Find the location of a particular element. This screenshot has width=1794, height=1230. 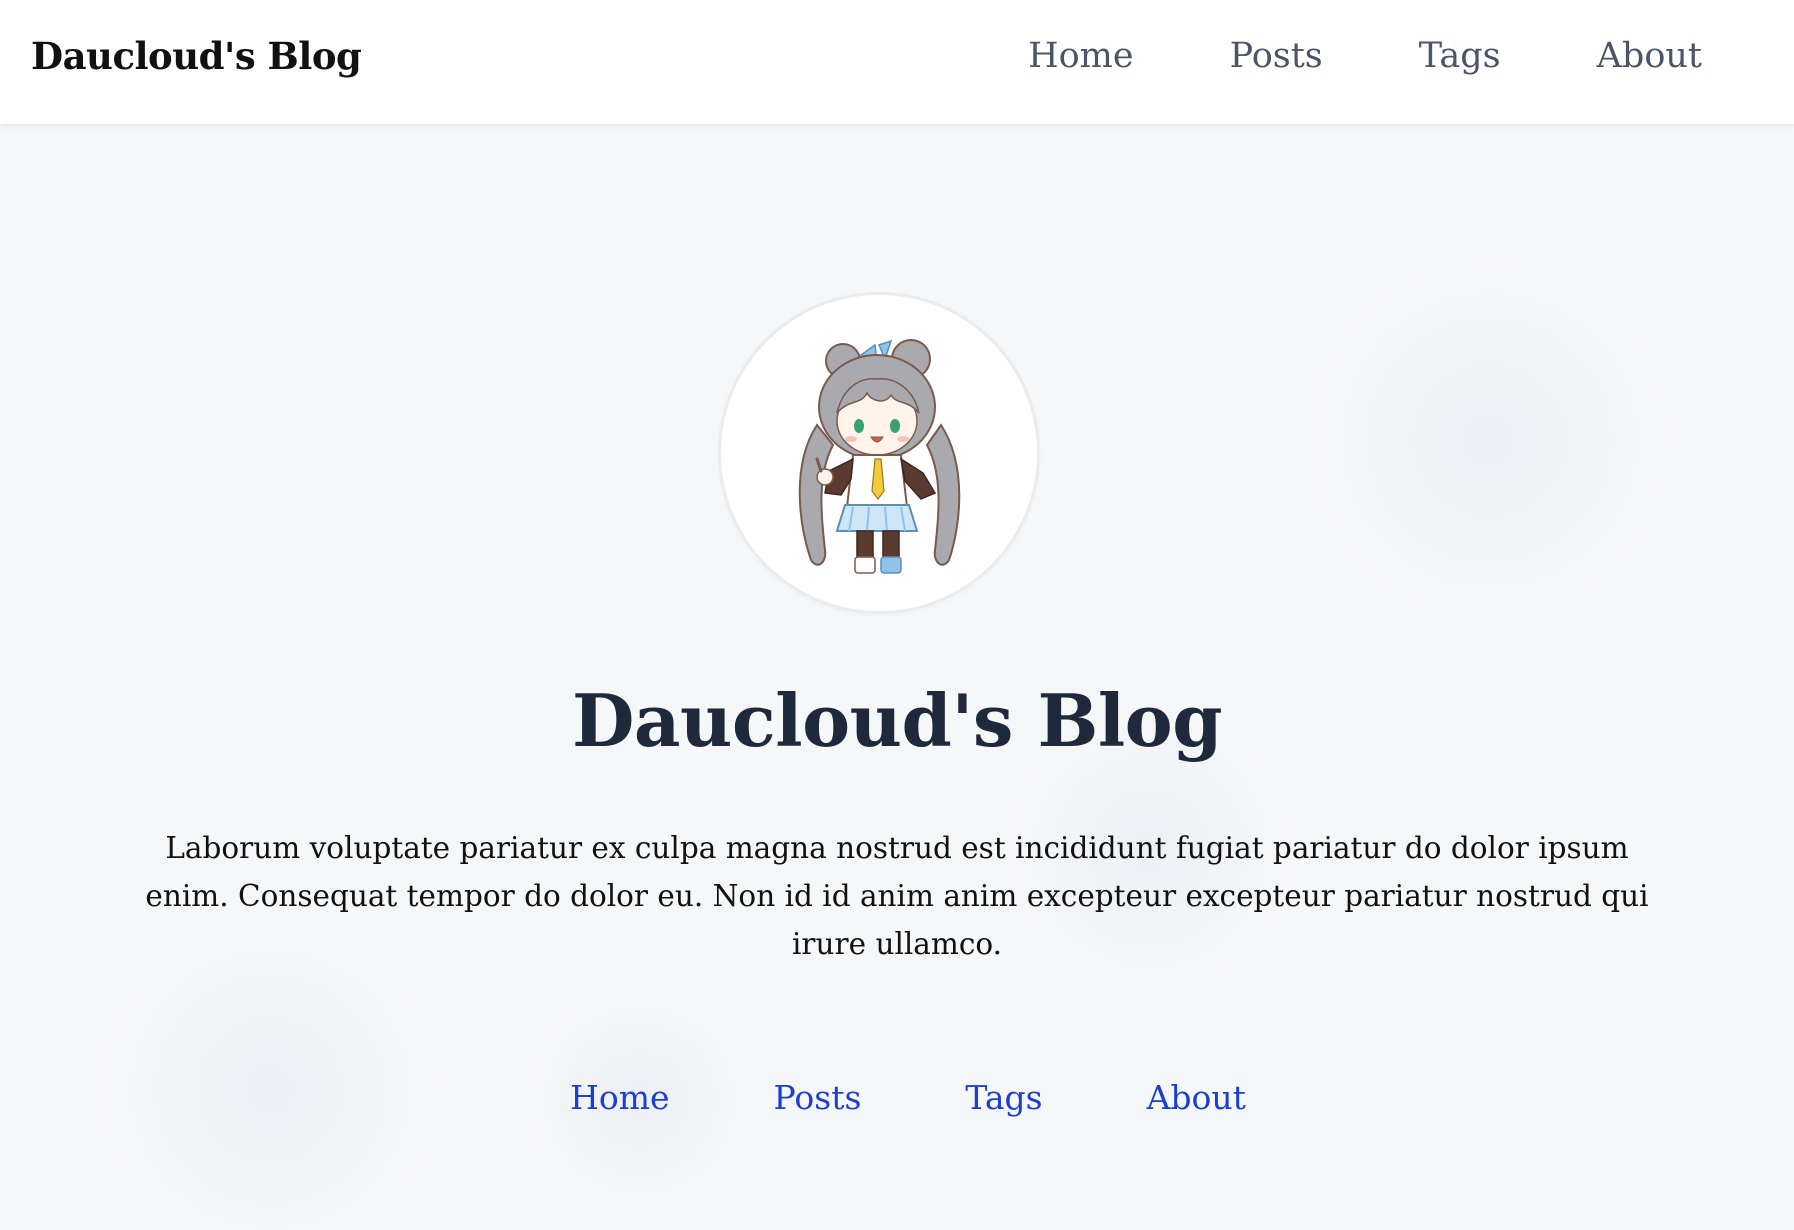

hero-nav-posts: Posts is located at coordinates (818, 1097).